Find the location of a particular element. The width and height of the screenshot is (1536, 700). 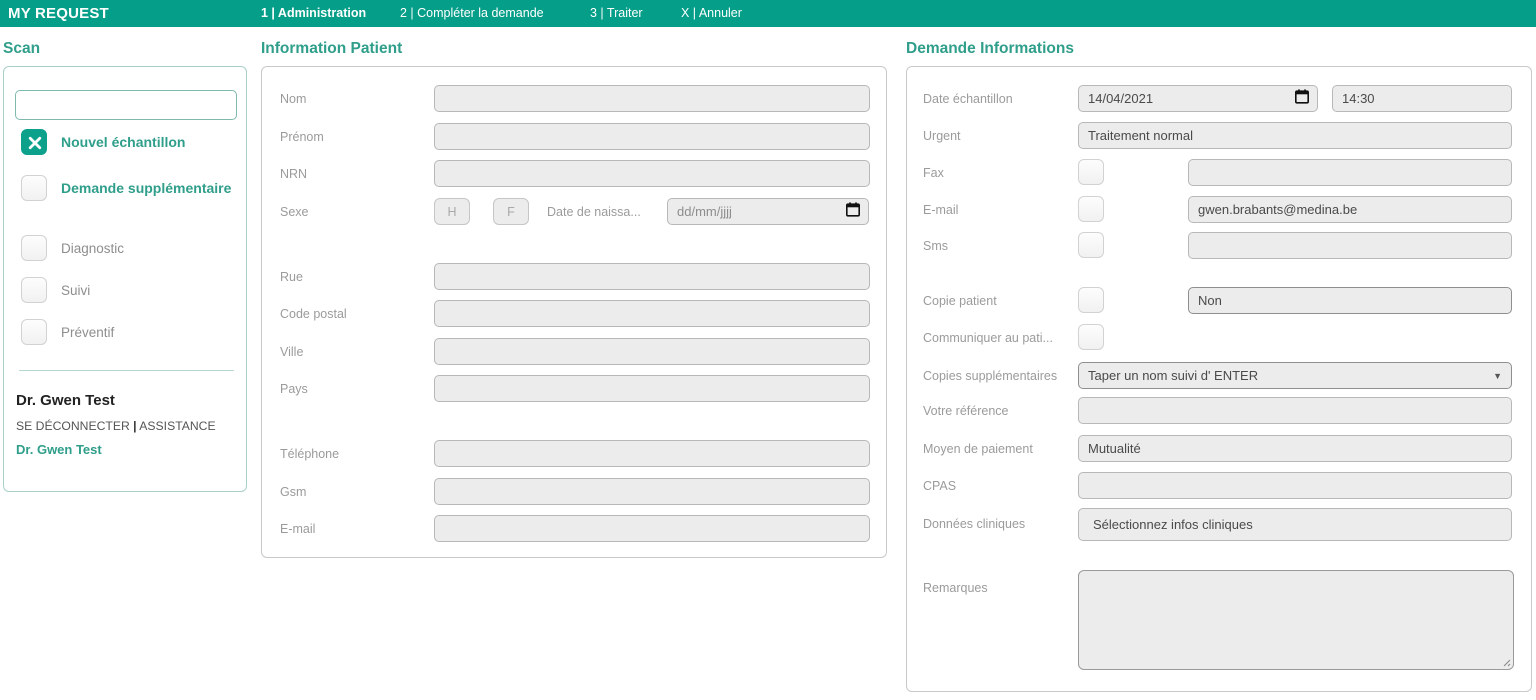

scan-option-label: Demande supplémentaire is located at coordinates (146, 188).